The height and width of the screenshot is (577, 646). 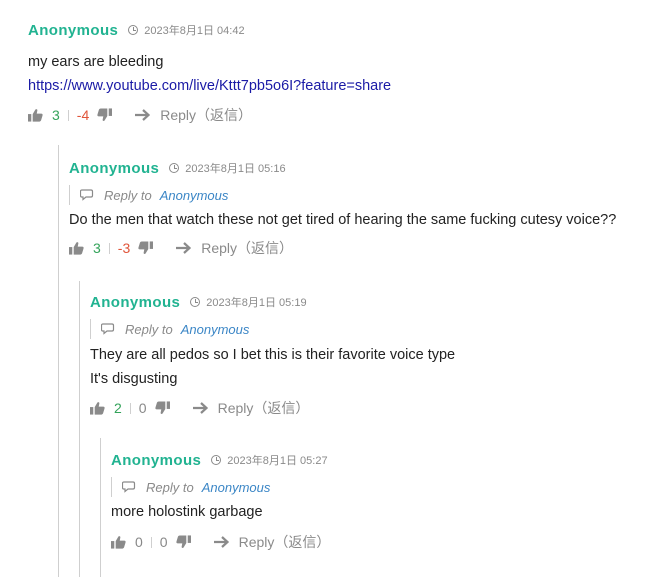 What do you see at coordinates (187, 512) in the screenshot?
I see `comment-text: more holostink garbage` at bounding box center [187, 512].